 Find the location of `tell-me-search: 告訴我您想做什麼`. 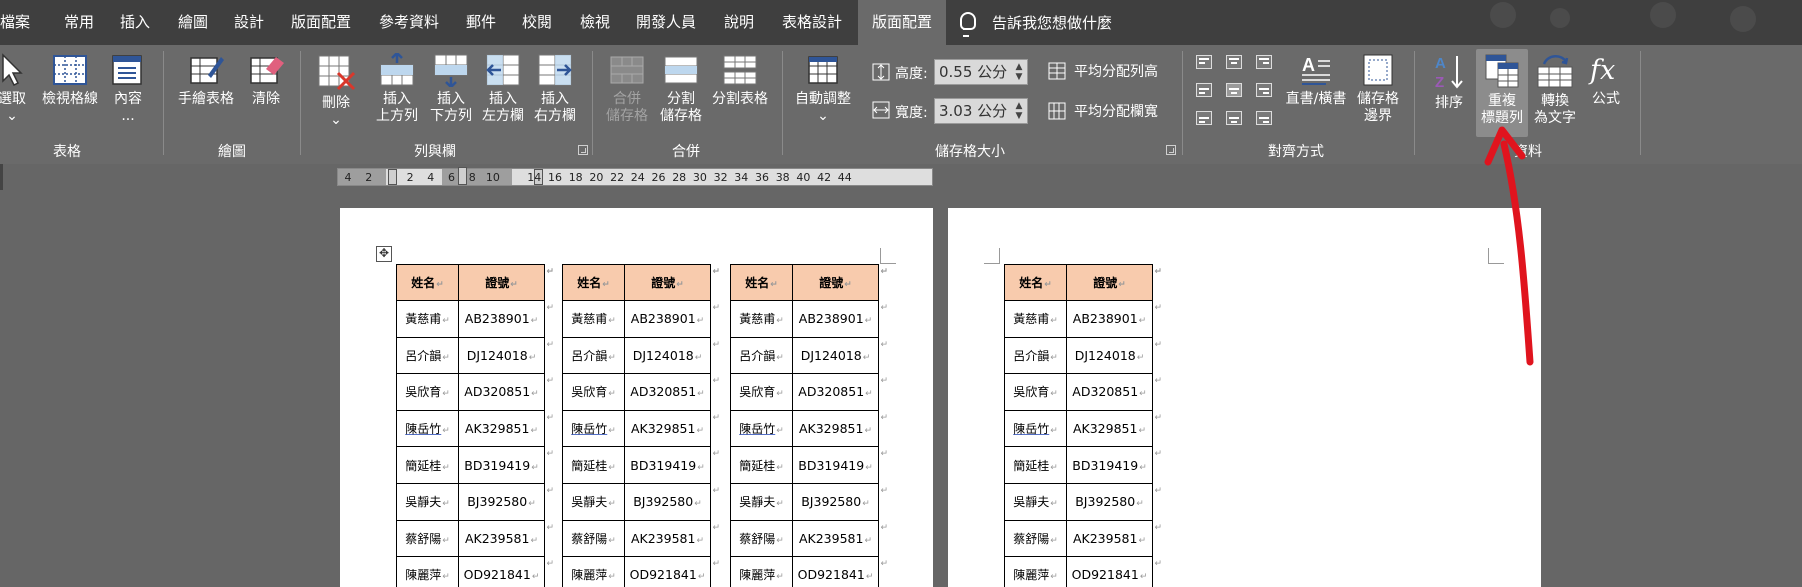

tell-me-search: 告訴我您想做什麼 is located at coordinates (1035, 22).